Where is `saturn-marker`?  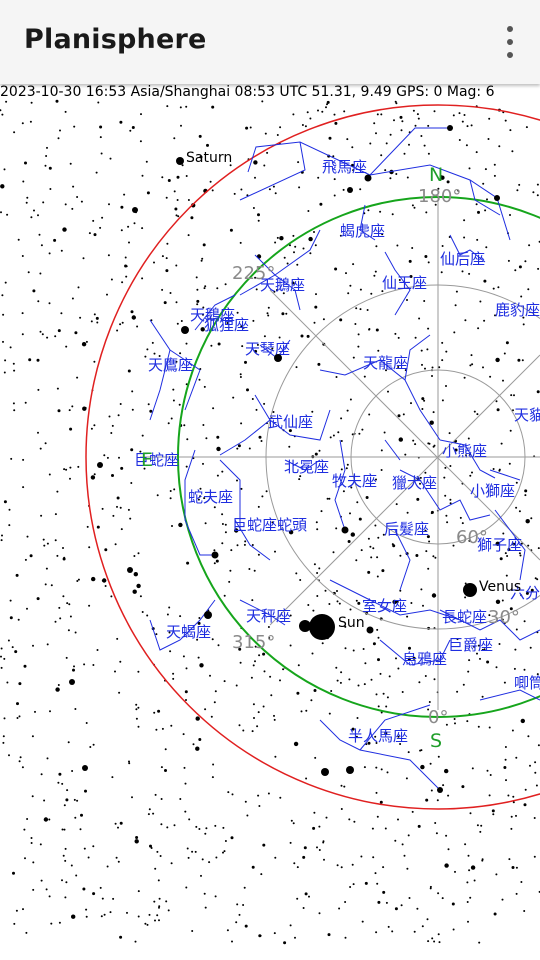
saturn-marker is located at coordinates (180, 161).